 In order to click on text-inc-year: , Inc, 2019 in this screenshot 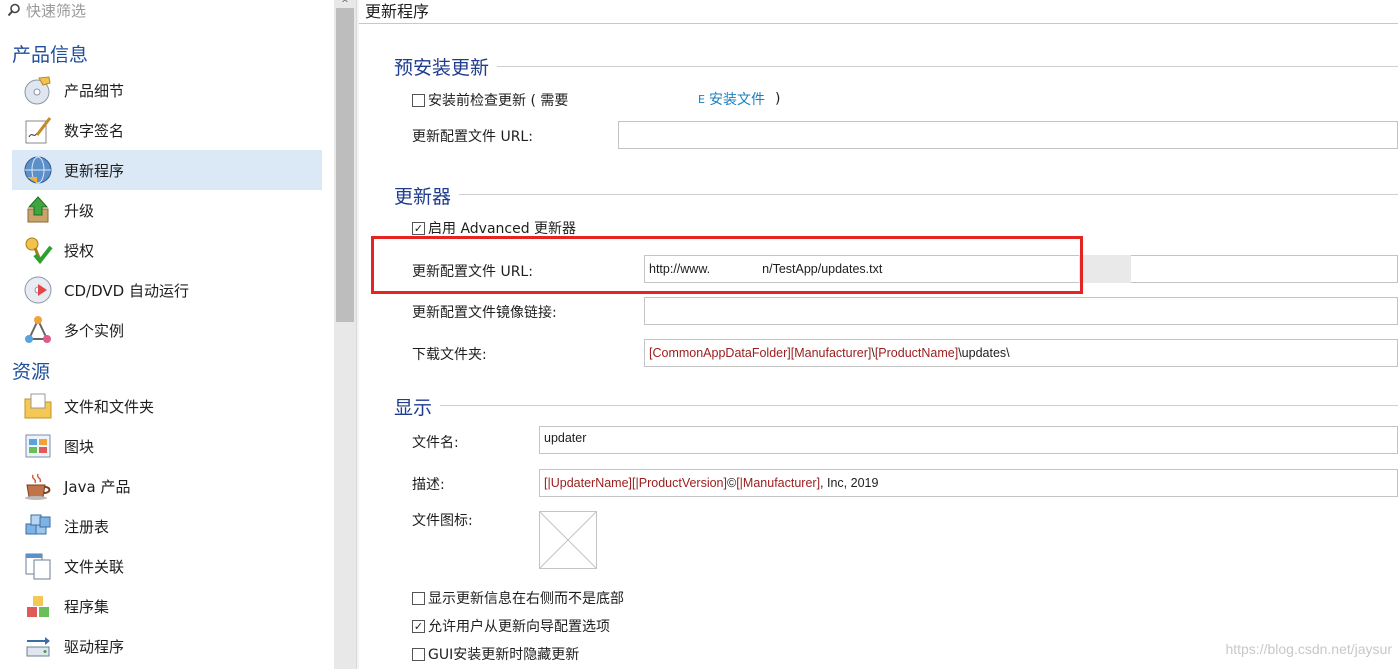, I will do `click(849, 483)`.